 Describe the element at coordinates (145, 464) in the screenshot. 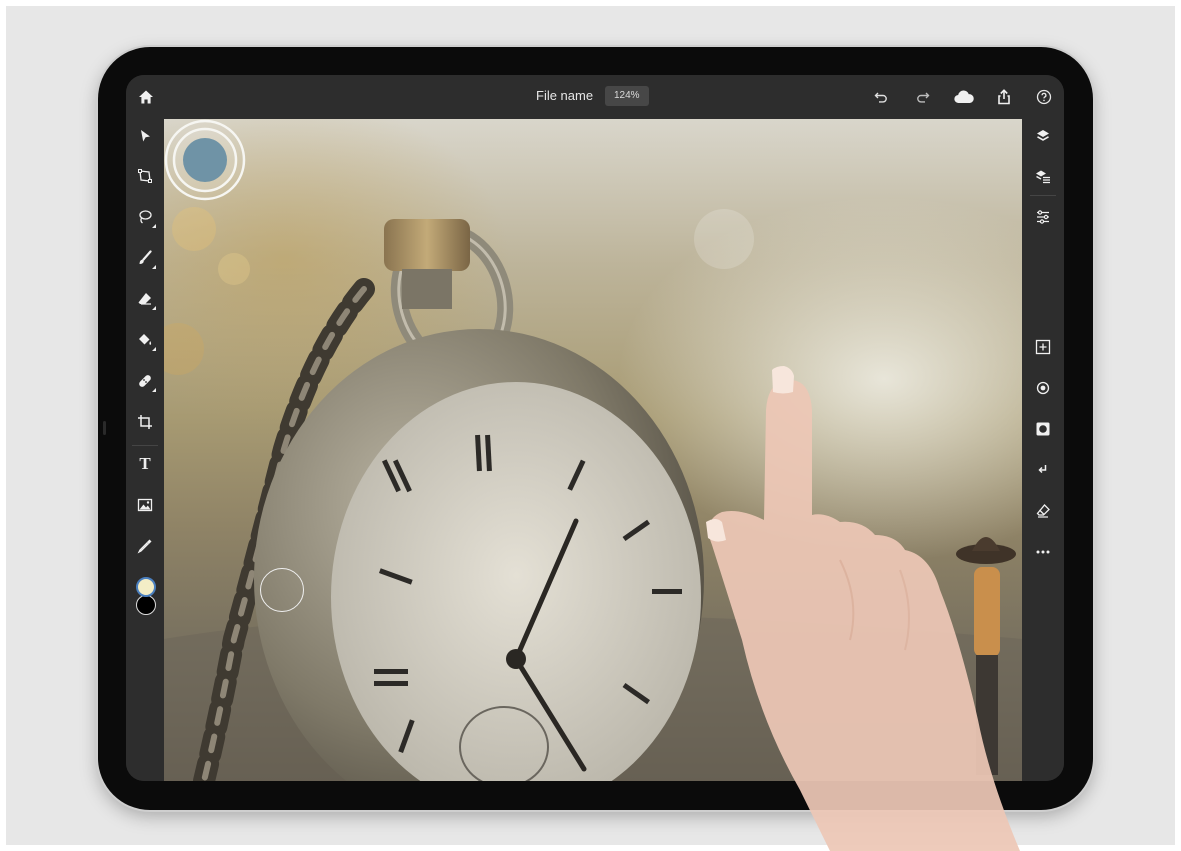

I see `text-icon: T` at that location.